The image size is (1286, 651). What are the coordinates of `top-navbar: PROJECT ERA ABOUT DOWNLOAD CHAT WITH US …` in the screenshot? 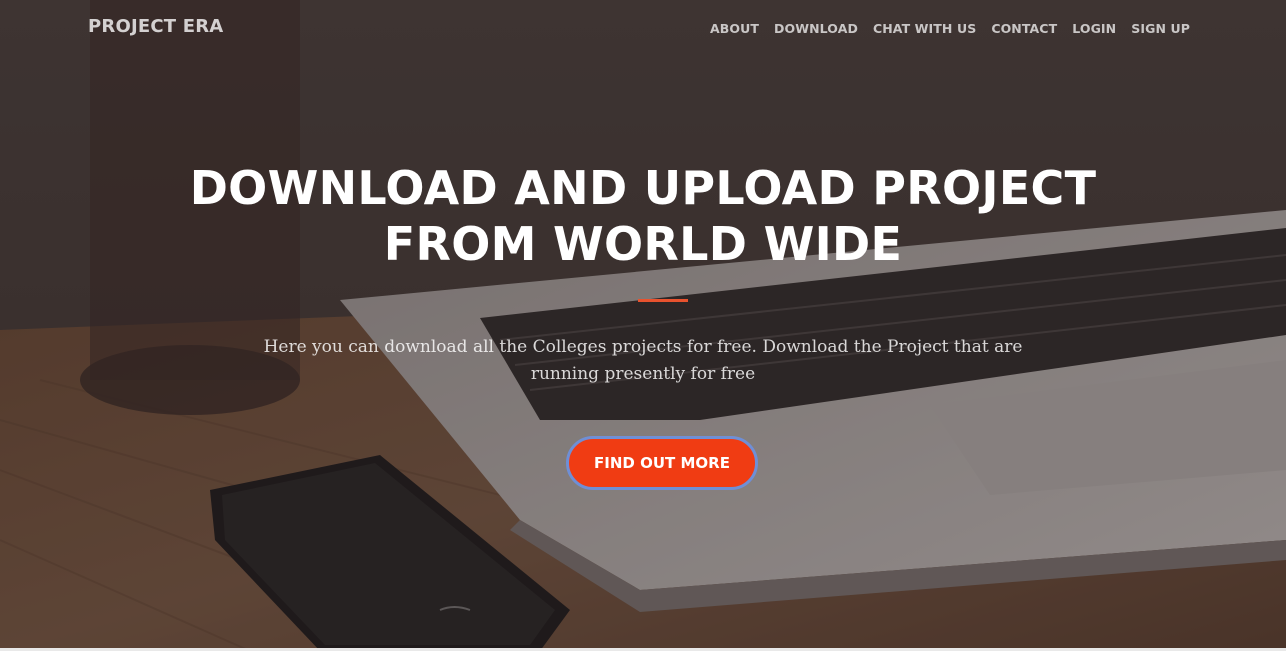 It's located at (643, 28).